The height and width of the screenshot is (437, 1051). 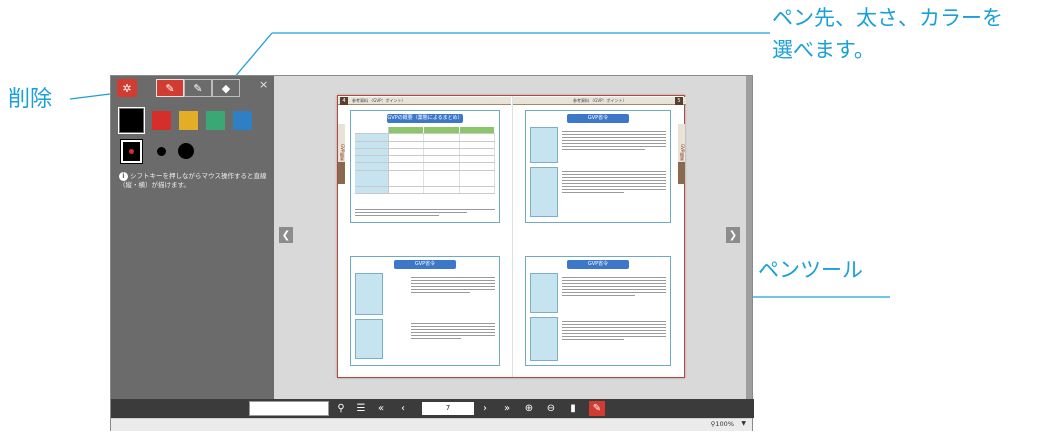 I want to click on callout-pen-tool: ペンツール, so click(x=810, y=270).